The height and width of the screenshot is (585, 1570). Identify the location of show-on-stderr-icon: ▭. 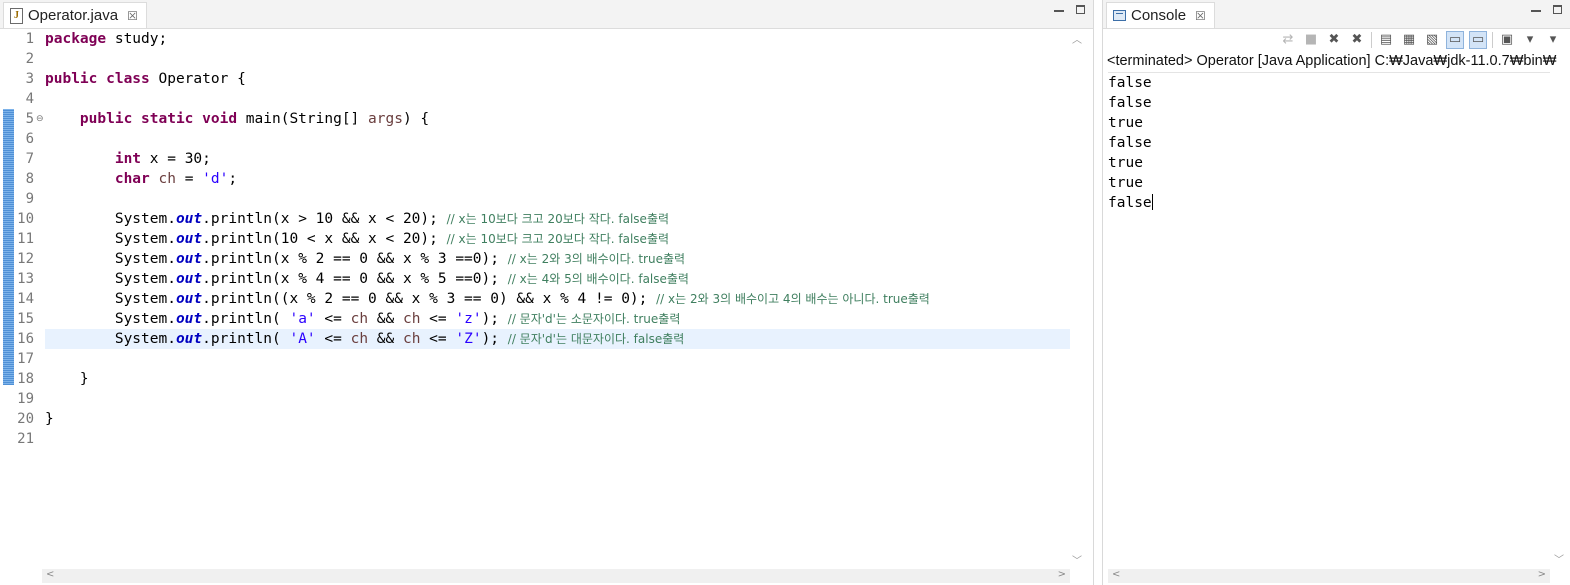
(1478, 40).